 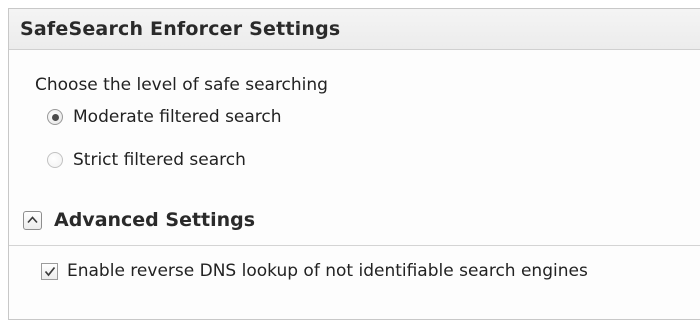 I want to click on level-prompt: Choose the level of safe searching, so click(x=181, y=85).